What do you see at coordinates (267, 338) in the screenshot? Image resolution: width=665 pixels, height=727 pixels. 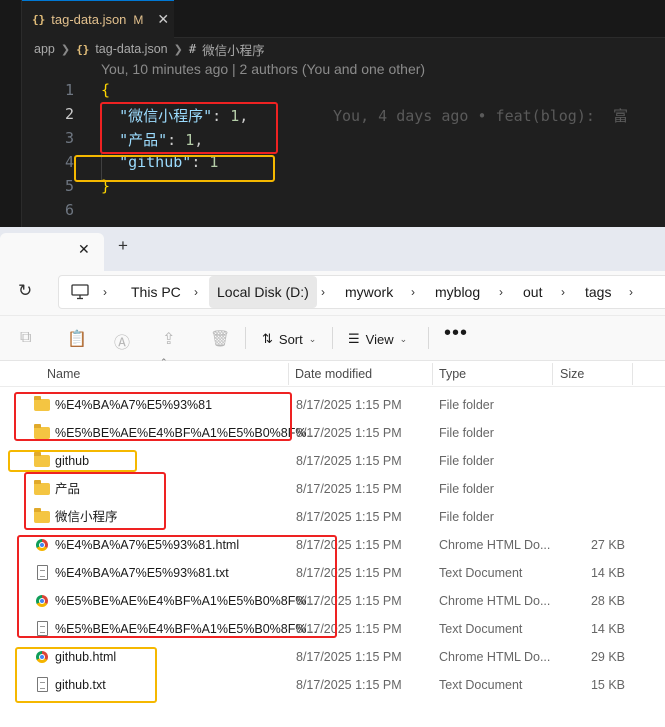 I see `sort-icon: ⇅` at bounding box center [267, 338].